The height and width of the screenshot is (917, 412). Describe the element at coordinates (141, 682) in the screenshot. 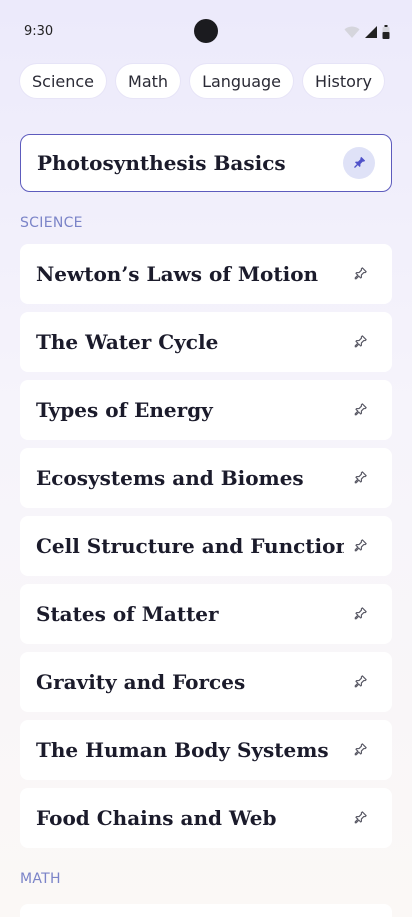

I see `topic-title: Gravity and Forces` at that location.